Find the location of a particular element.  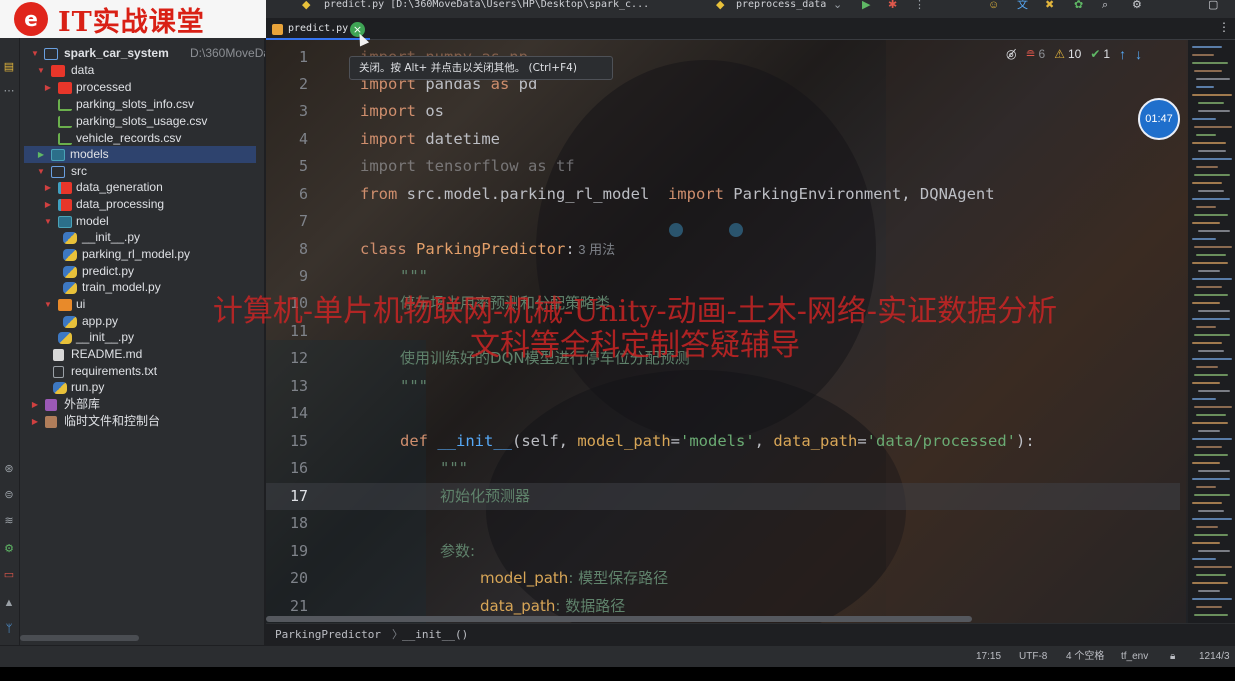

breadcrumb-class: ParkingPredictor is located at coordinates (328, 635).